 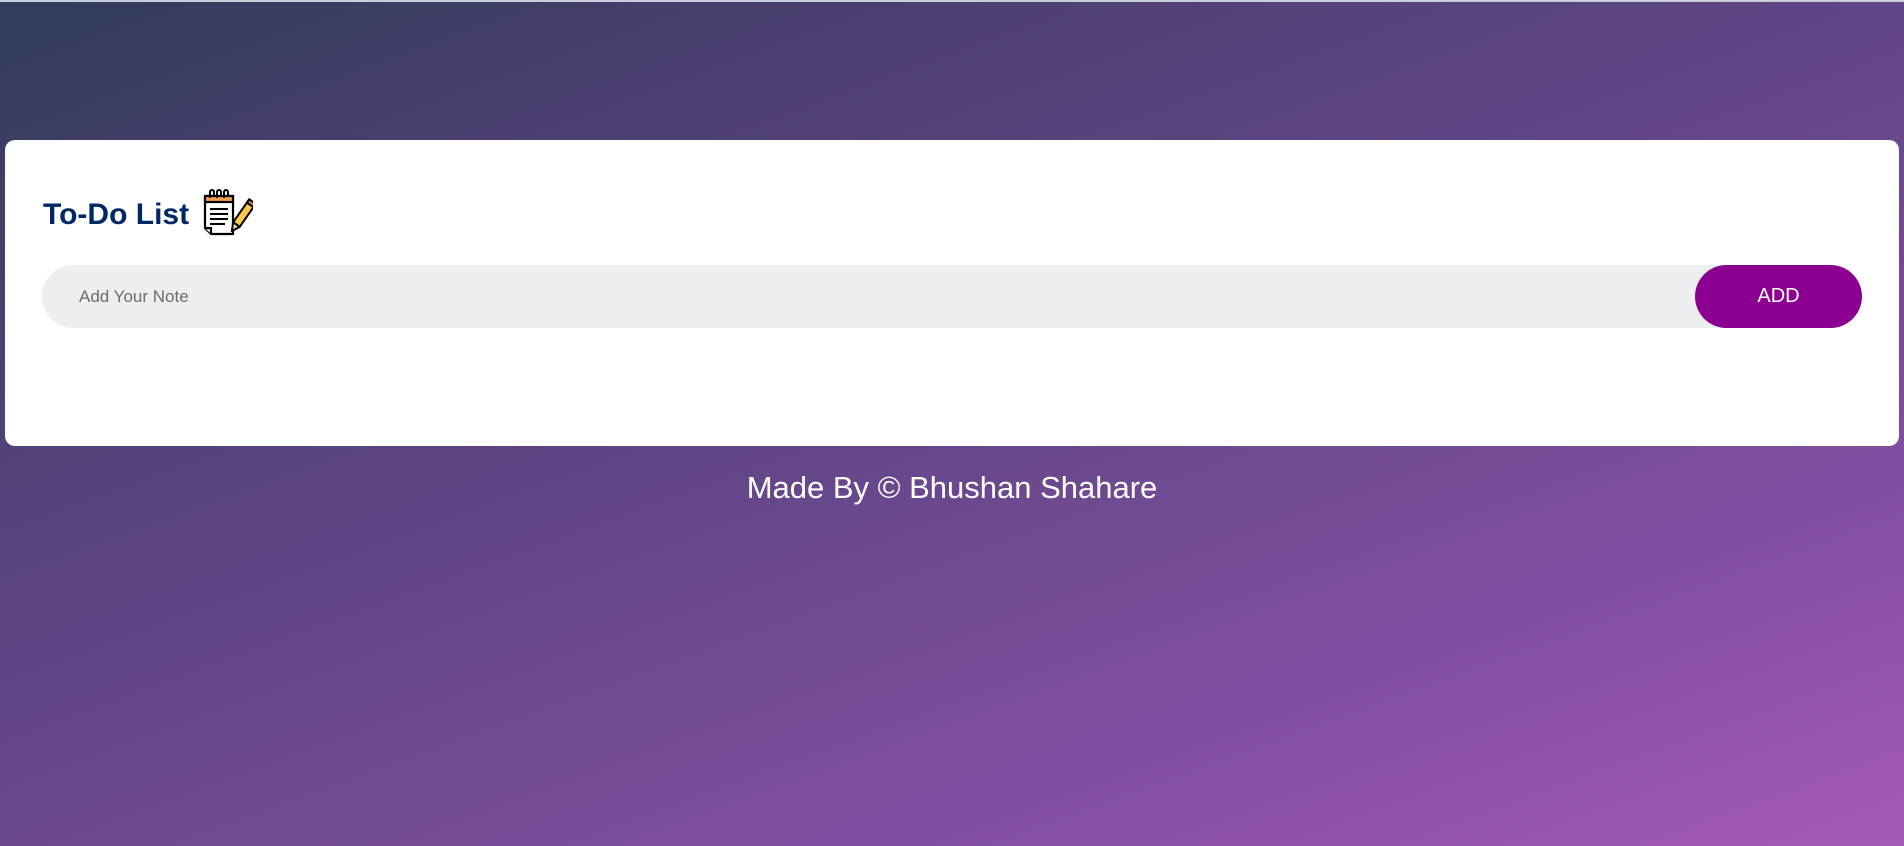 What do you see at coordinates (116, 214) in the screenshot?
I see `page-title: To-Do List` at bounding box center [116, 214].